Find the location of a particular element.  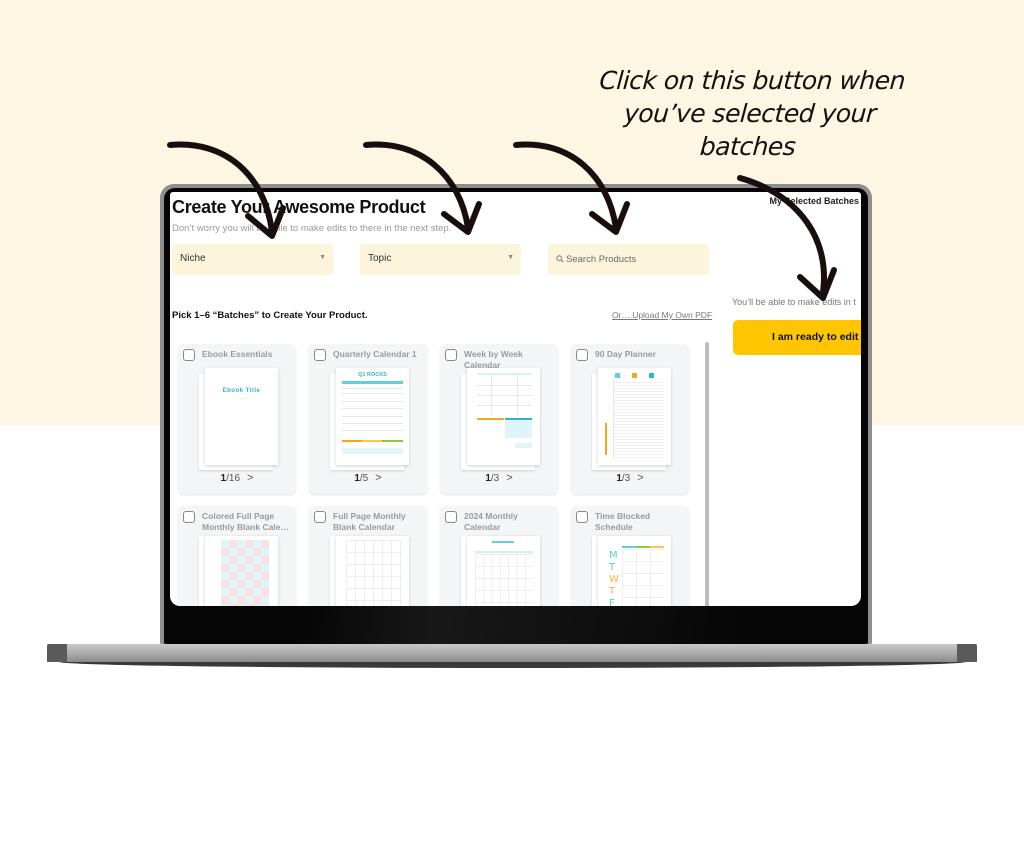

pager: 1/5 > is located at coordinates (368, 478).